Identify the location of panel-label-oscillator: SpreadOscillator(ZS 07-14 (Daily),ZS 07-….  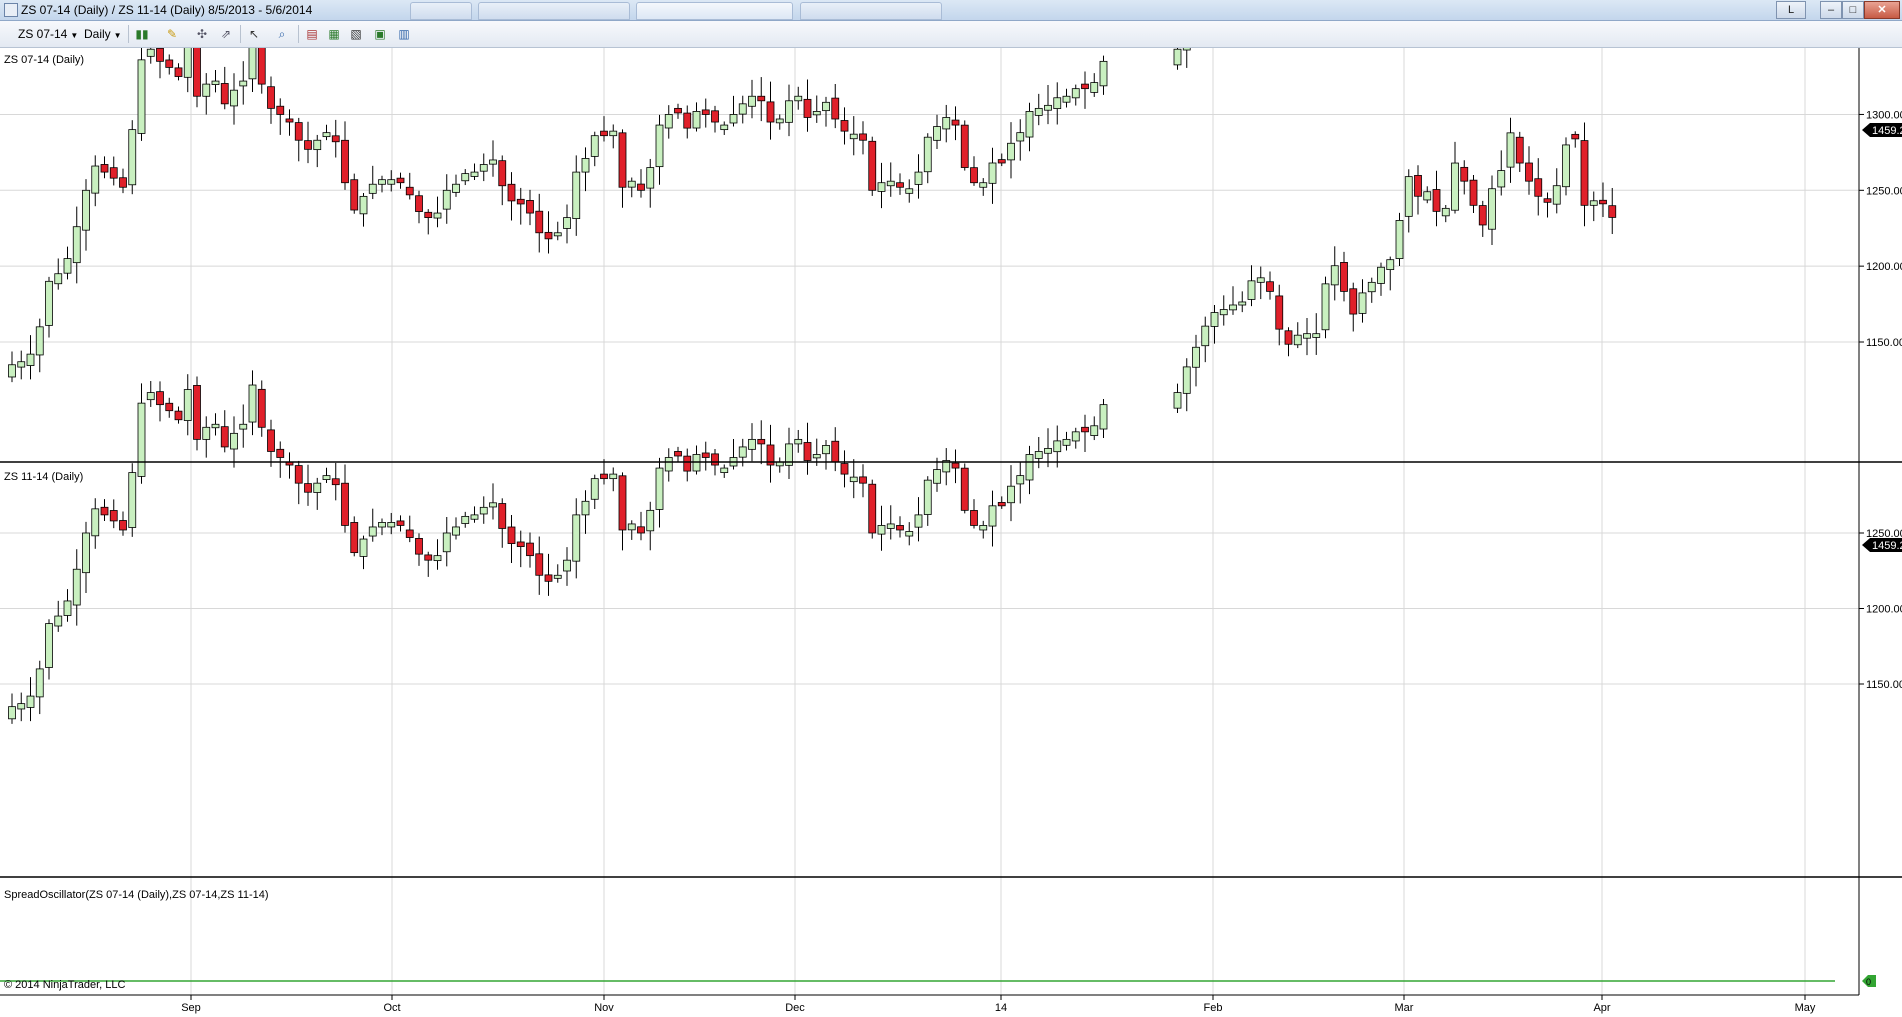
(136, 895).